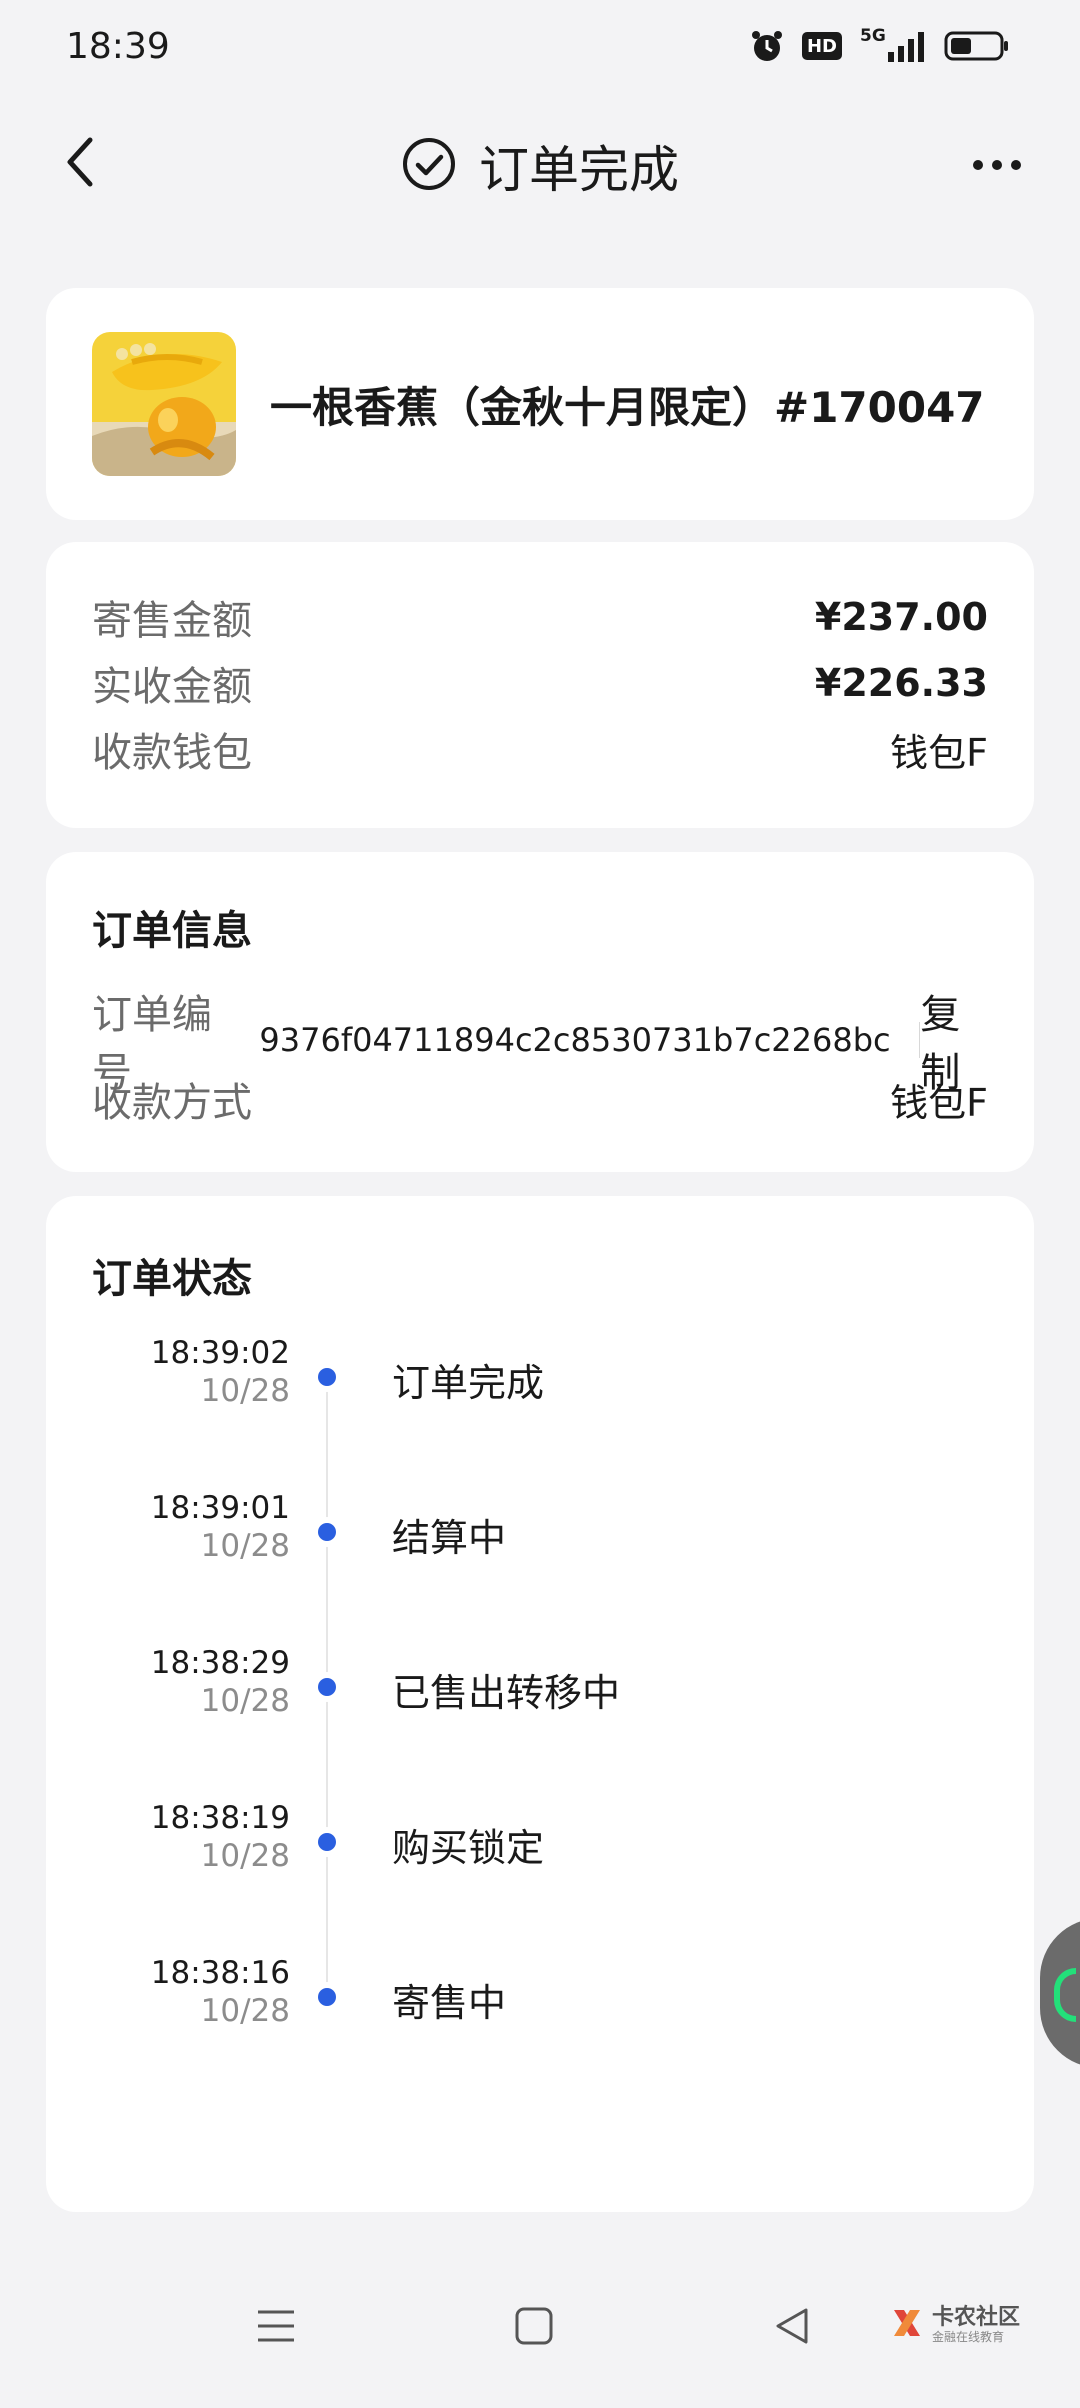  I want to click on timeline-item: 18:38:19 10/28 购买锁定, so click(540, 1836).